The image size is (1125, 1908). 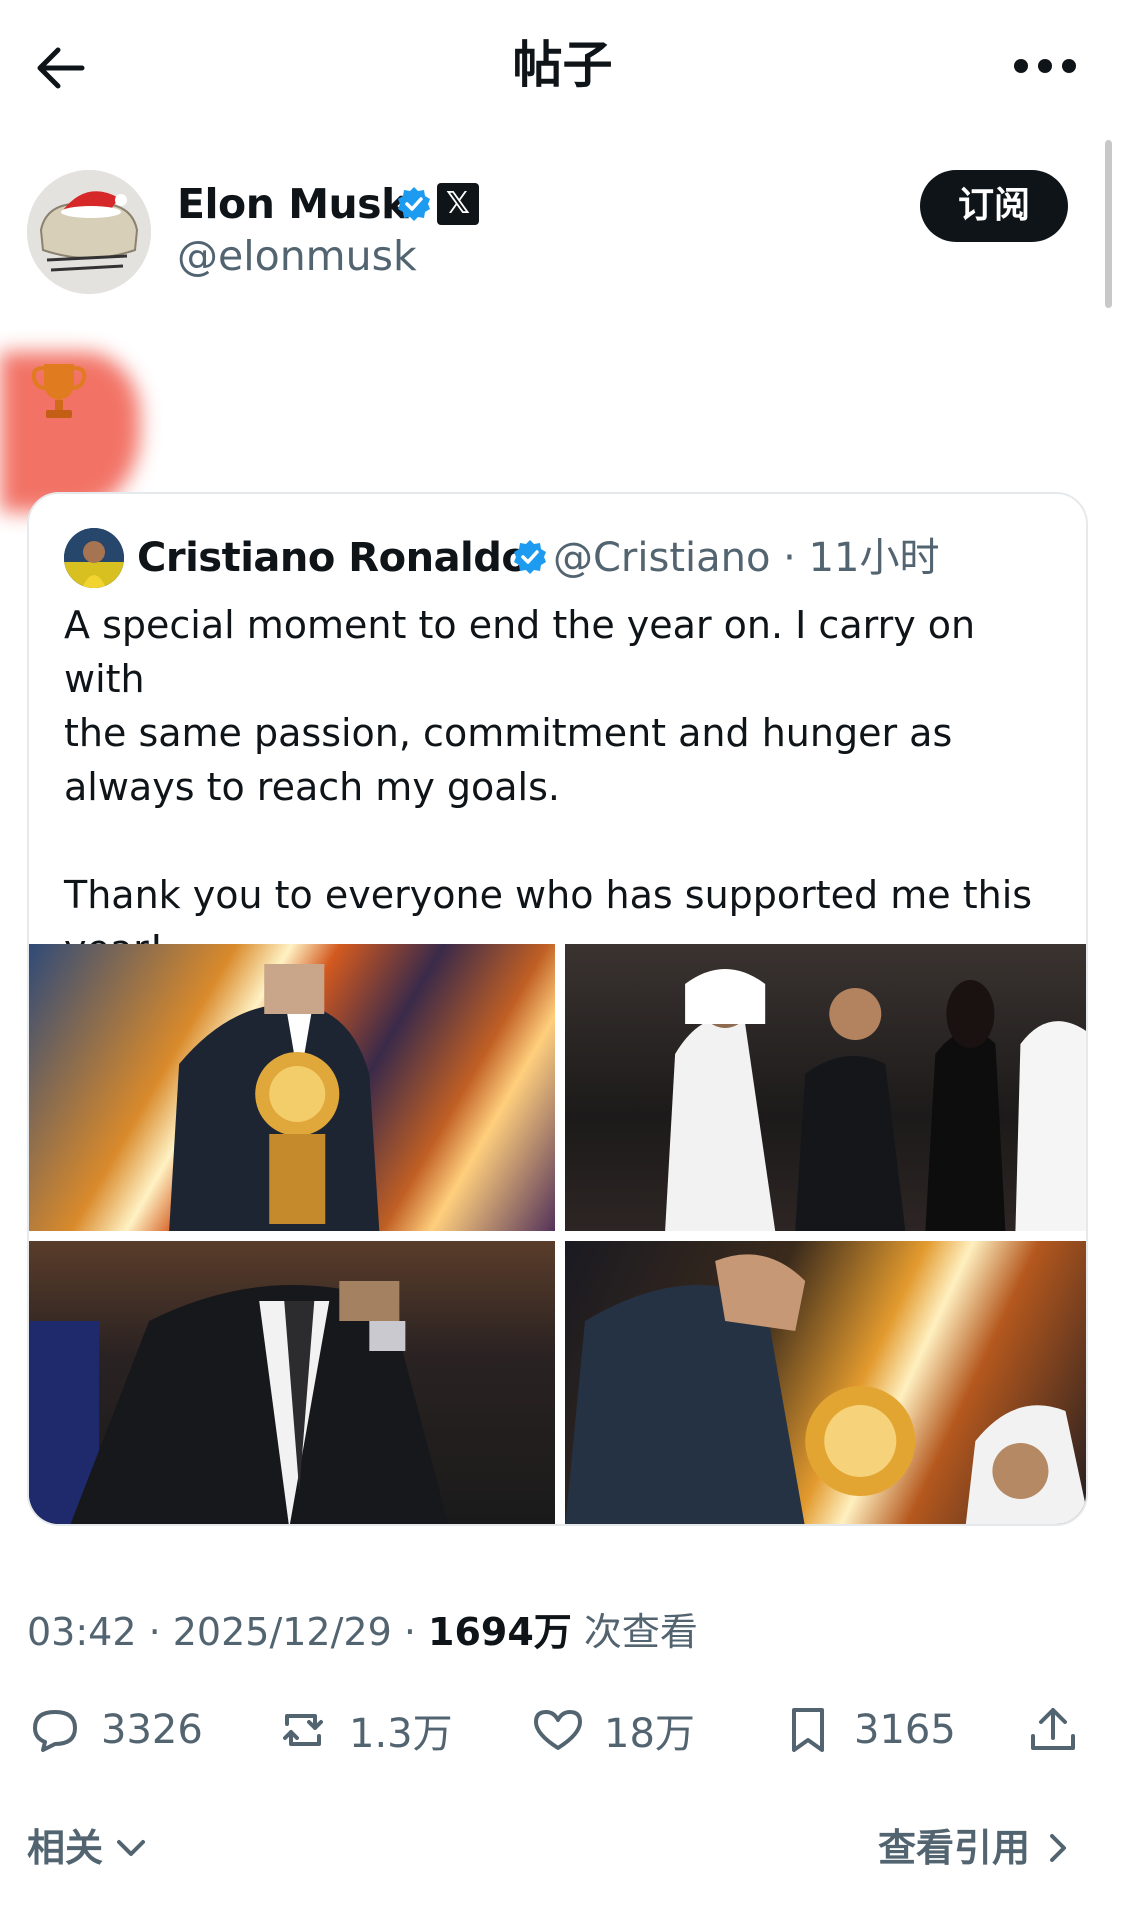 I want to click on quote-avatar-image, so click(x=94, y=558).